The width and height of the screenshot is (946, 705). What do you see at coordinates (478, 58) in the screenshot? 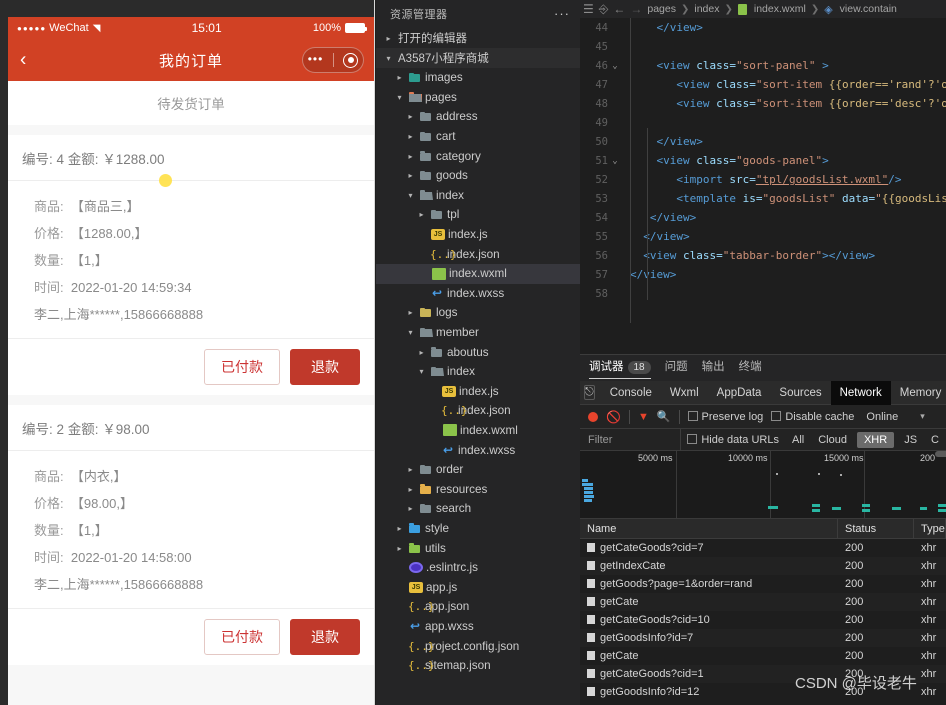
I see `explorer-section-project: ▾ A3587小程序商城` at bounding box center [478, 58].